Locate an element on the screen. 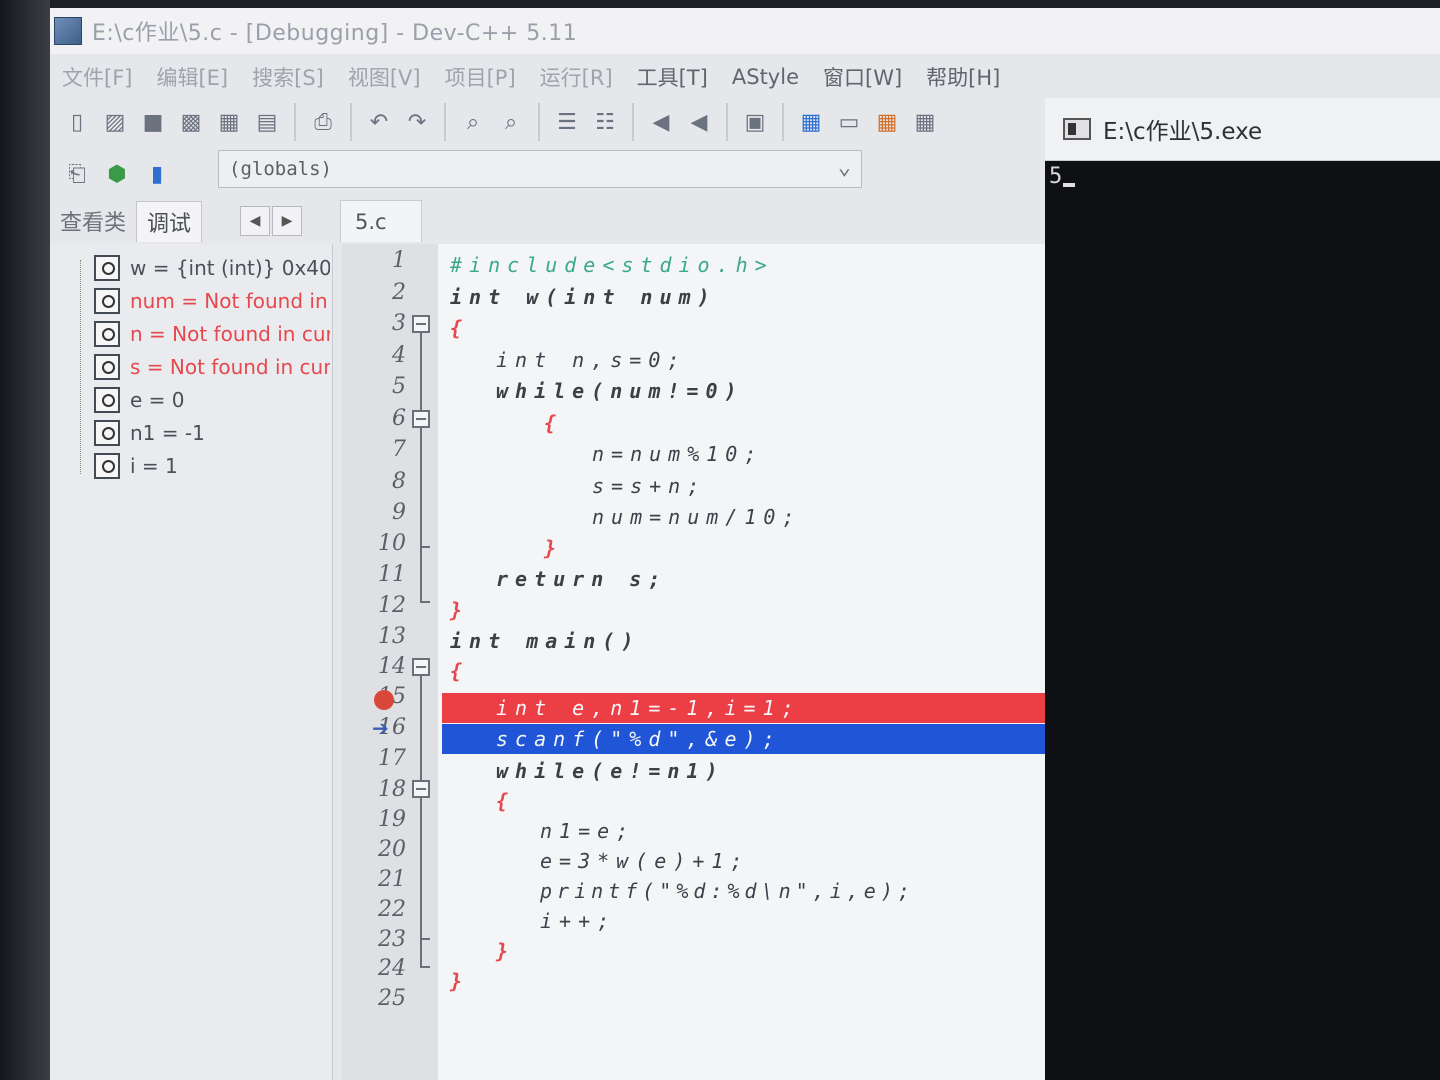 The image size is (1440, 1080). line-number: 12 is located at coordinates (392, 605).